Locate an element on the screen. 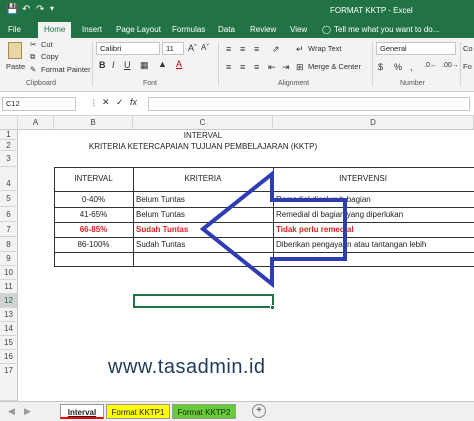  font-color-icon: A is located at coordinates (179, 64).